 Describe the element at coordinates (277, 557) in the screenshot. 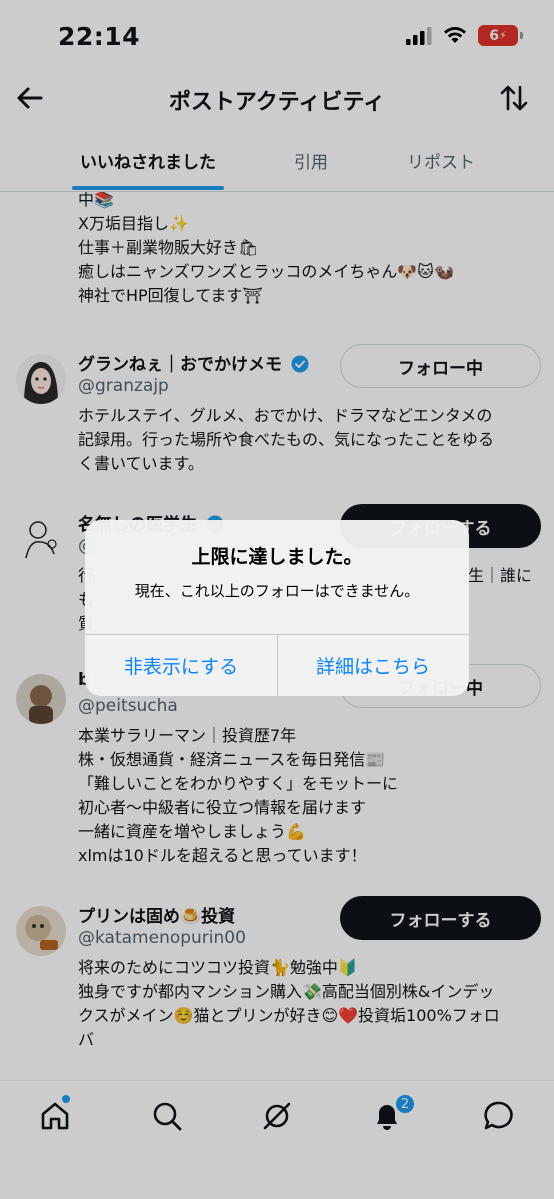

I see `dialog-title: 上限に達しました。` at that location.